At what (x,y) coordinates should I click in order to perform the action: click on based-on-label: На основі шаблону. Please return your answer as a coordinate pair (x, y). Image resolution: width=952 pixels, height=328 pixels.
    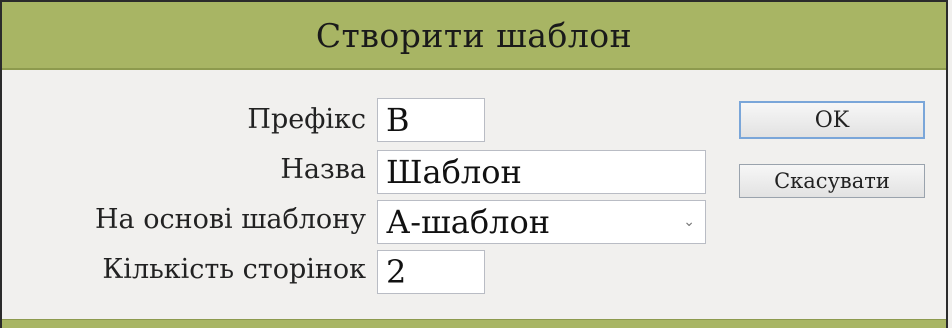
    Looking at the image, I should click on (230, 219).